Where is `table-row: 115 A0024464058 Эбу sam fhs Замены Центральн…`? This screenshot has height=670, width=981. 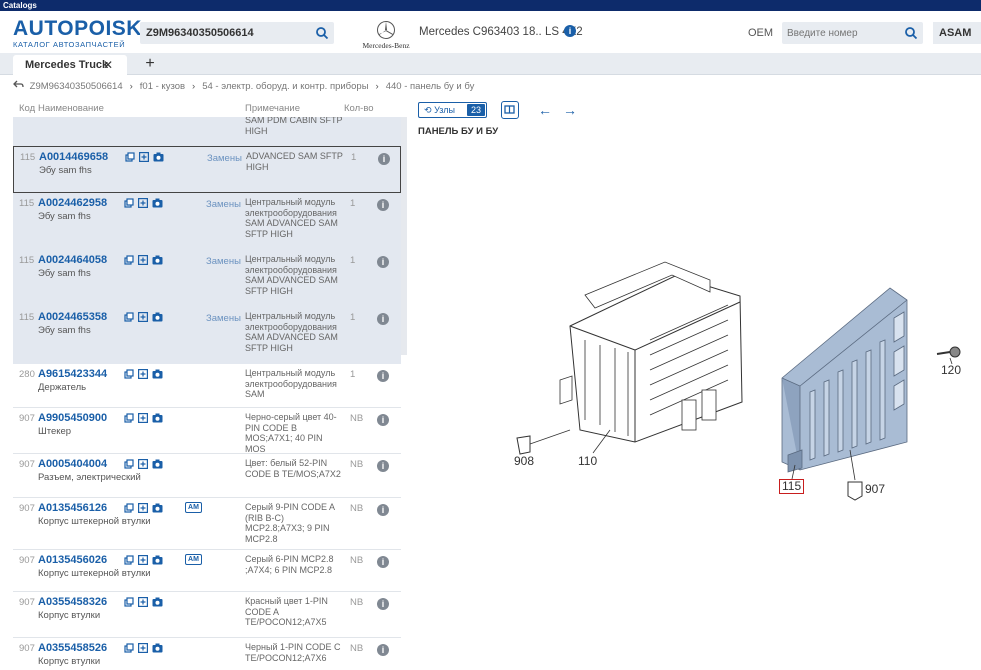
table-row: 115 A0024464058 Эбу sam fhs Замены Центральн… is located at coordinates (207, 278).